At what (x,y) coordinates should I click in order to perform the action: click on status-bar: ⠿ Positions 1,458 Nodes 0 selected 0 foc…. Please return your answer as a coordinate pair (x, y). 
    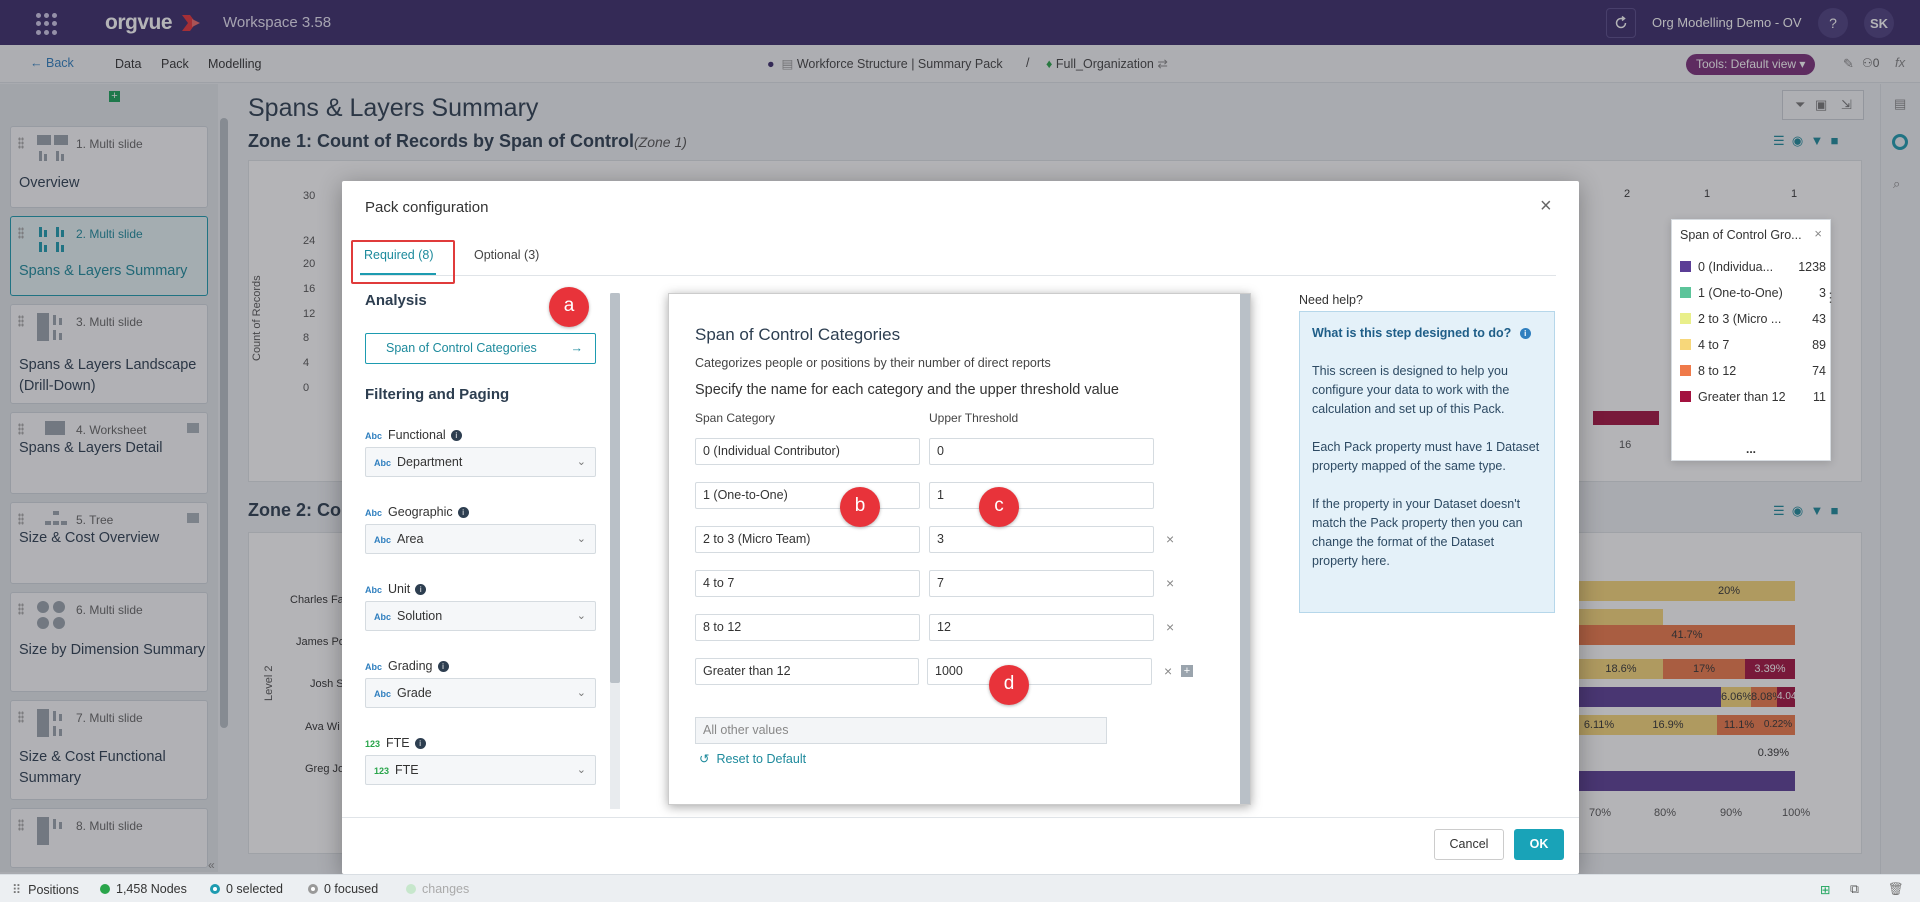
    Looking at the image, I should click on (960, 888).